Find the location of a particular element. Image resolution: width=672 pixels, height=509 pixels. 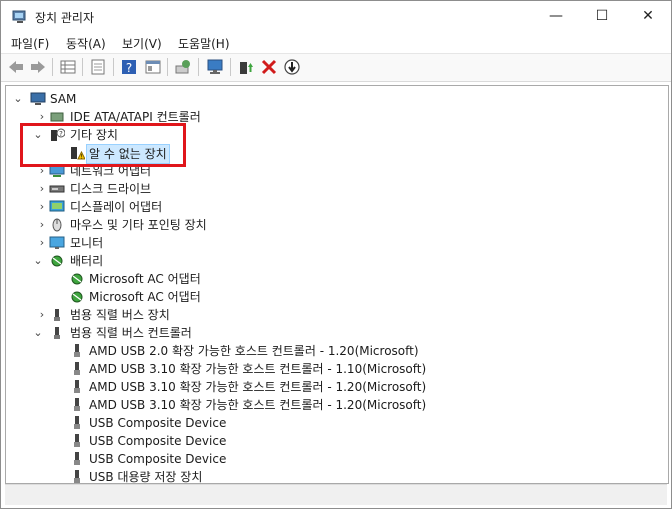

maximize-icon: ☐ is located at coordinates (602, 16).